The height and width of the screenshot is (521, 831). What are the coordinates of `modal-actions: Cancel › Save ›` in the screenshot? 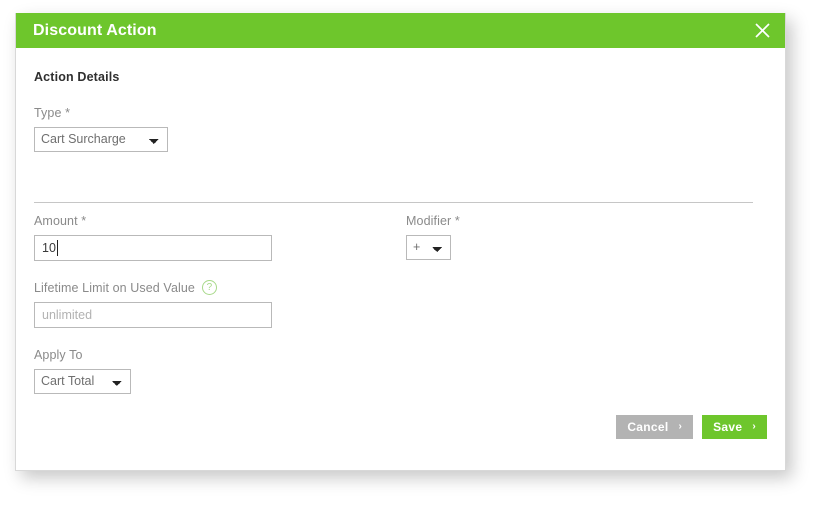 It's located at (391, 427).